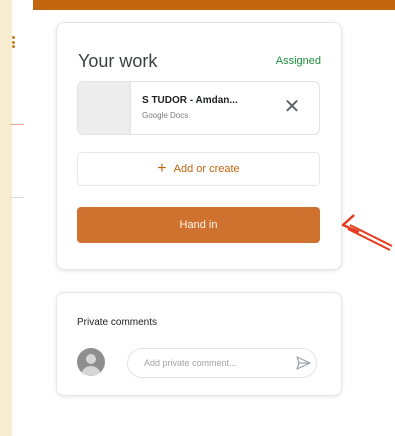  Describe the element at coordinates (6, 218) in the screenshot. I see `left-strip` at that location.